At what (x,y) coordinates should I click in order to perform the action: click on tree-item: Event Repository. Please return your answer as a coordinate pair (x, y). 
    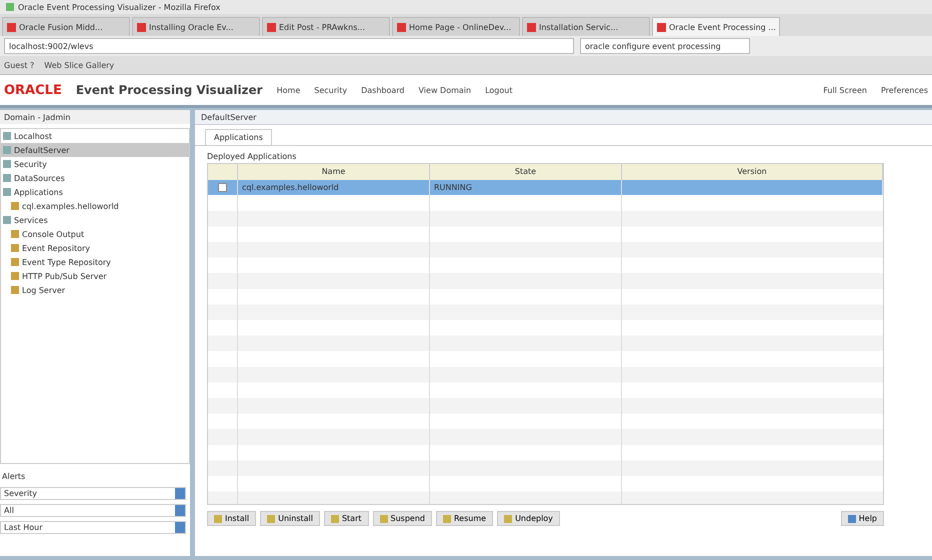
    Looking at the image, I should click on (95, 248).